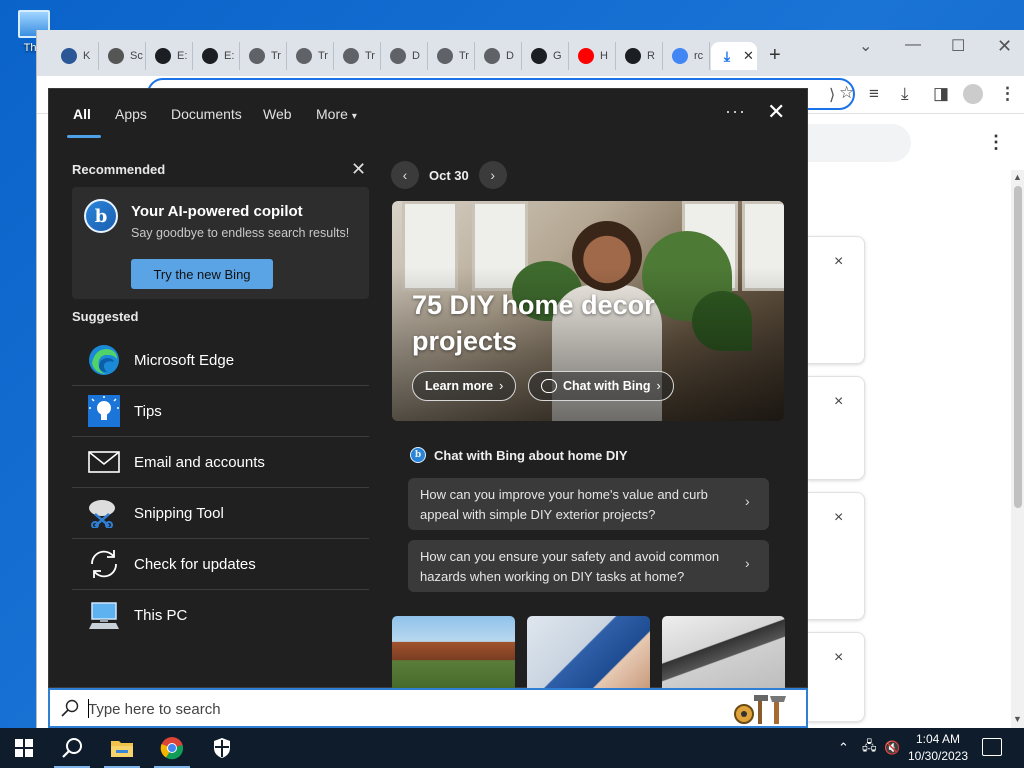  I want to click on taskbar-search-box, so click(428, 708).